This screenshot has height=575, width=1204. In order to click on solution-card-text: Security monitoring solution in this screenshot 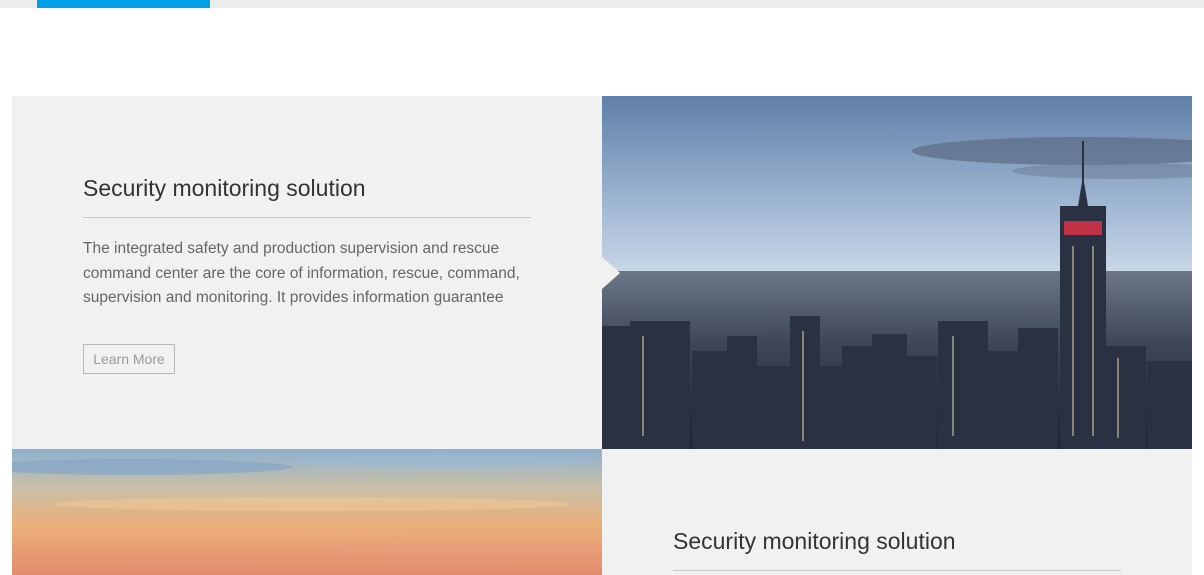, I will do `click(897, 512)`.